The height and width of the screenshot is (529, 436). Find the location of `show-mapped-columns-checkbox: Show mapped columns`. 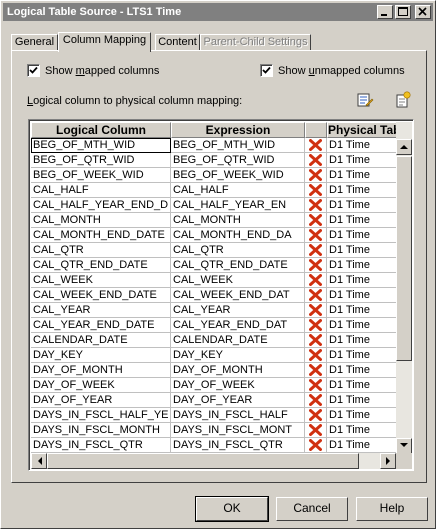

show-mapped-columns-checkbox: Show mapped columns is located at coordinates (93, 70).